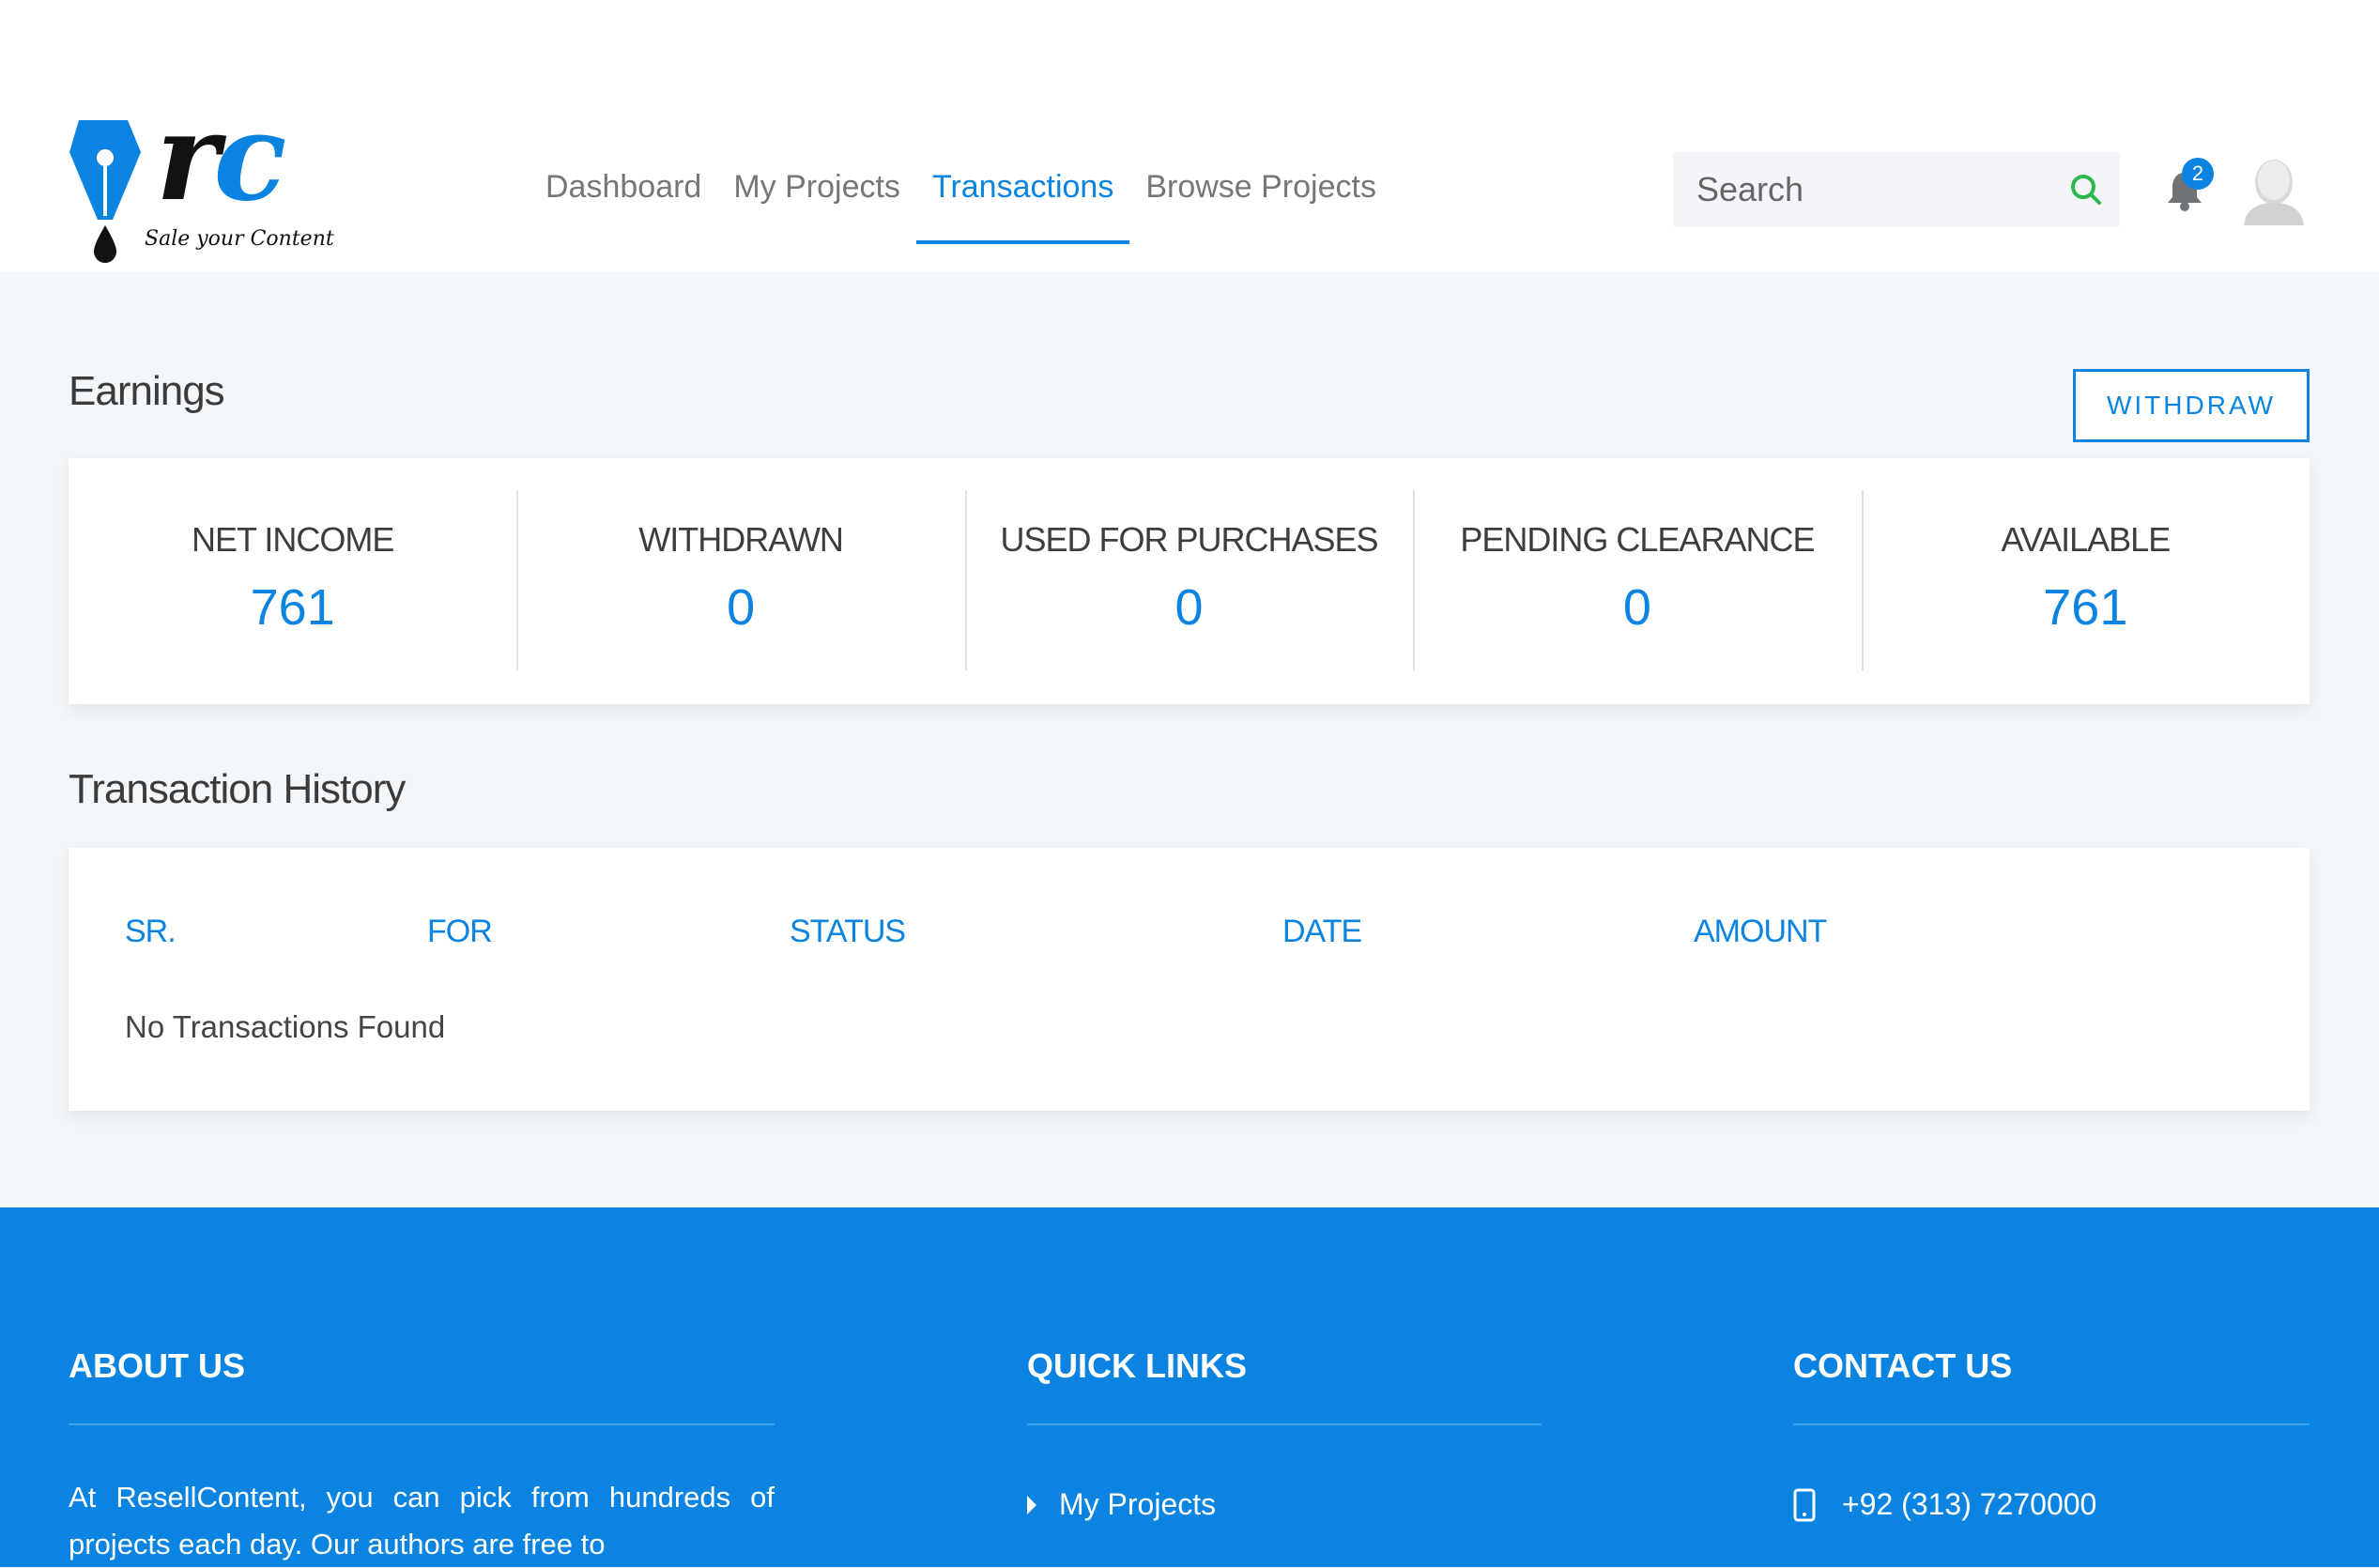  I want to click on nav-dashboard: Dashboard, so click(623, 197).